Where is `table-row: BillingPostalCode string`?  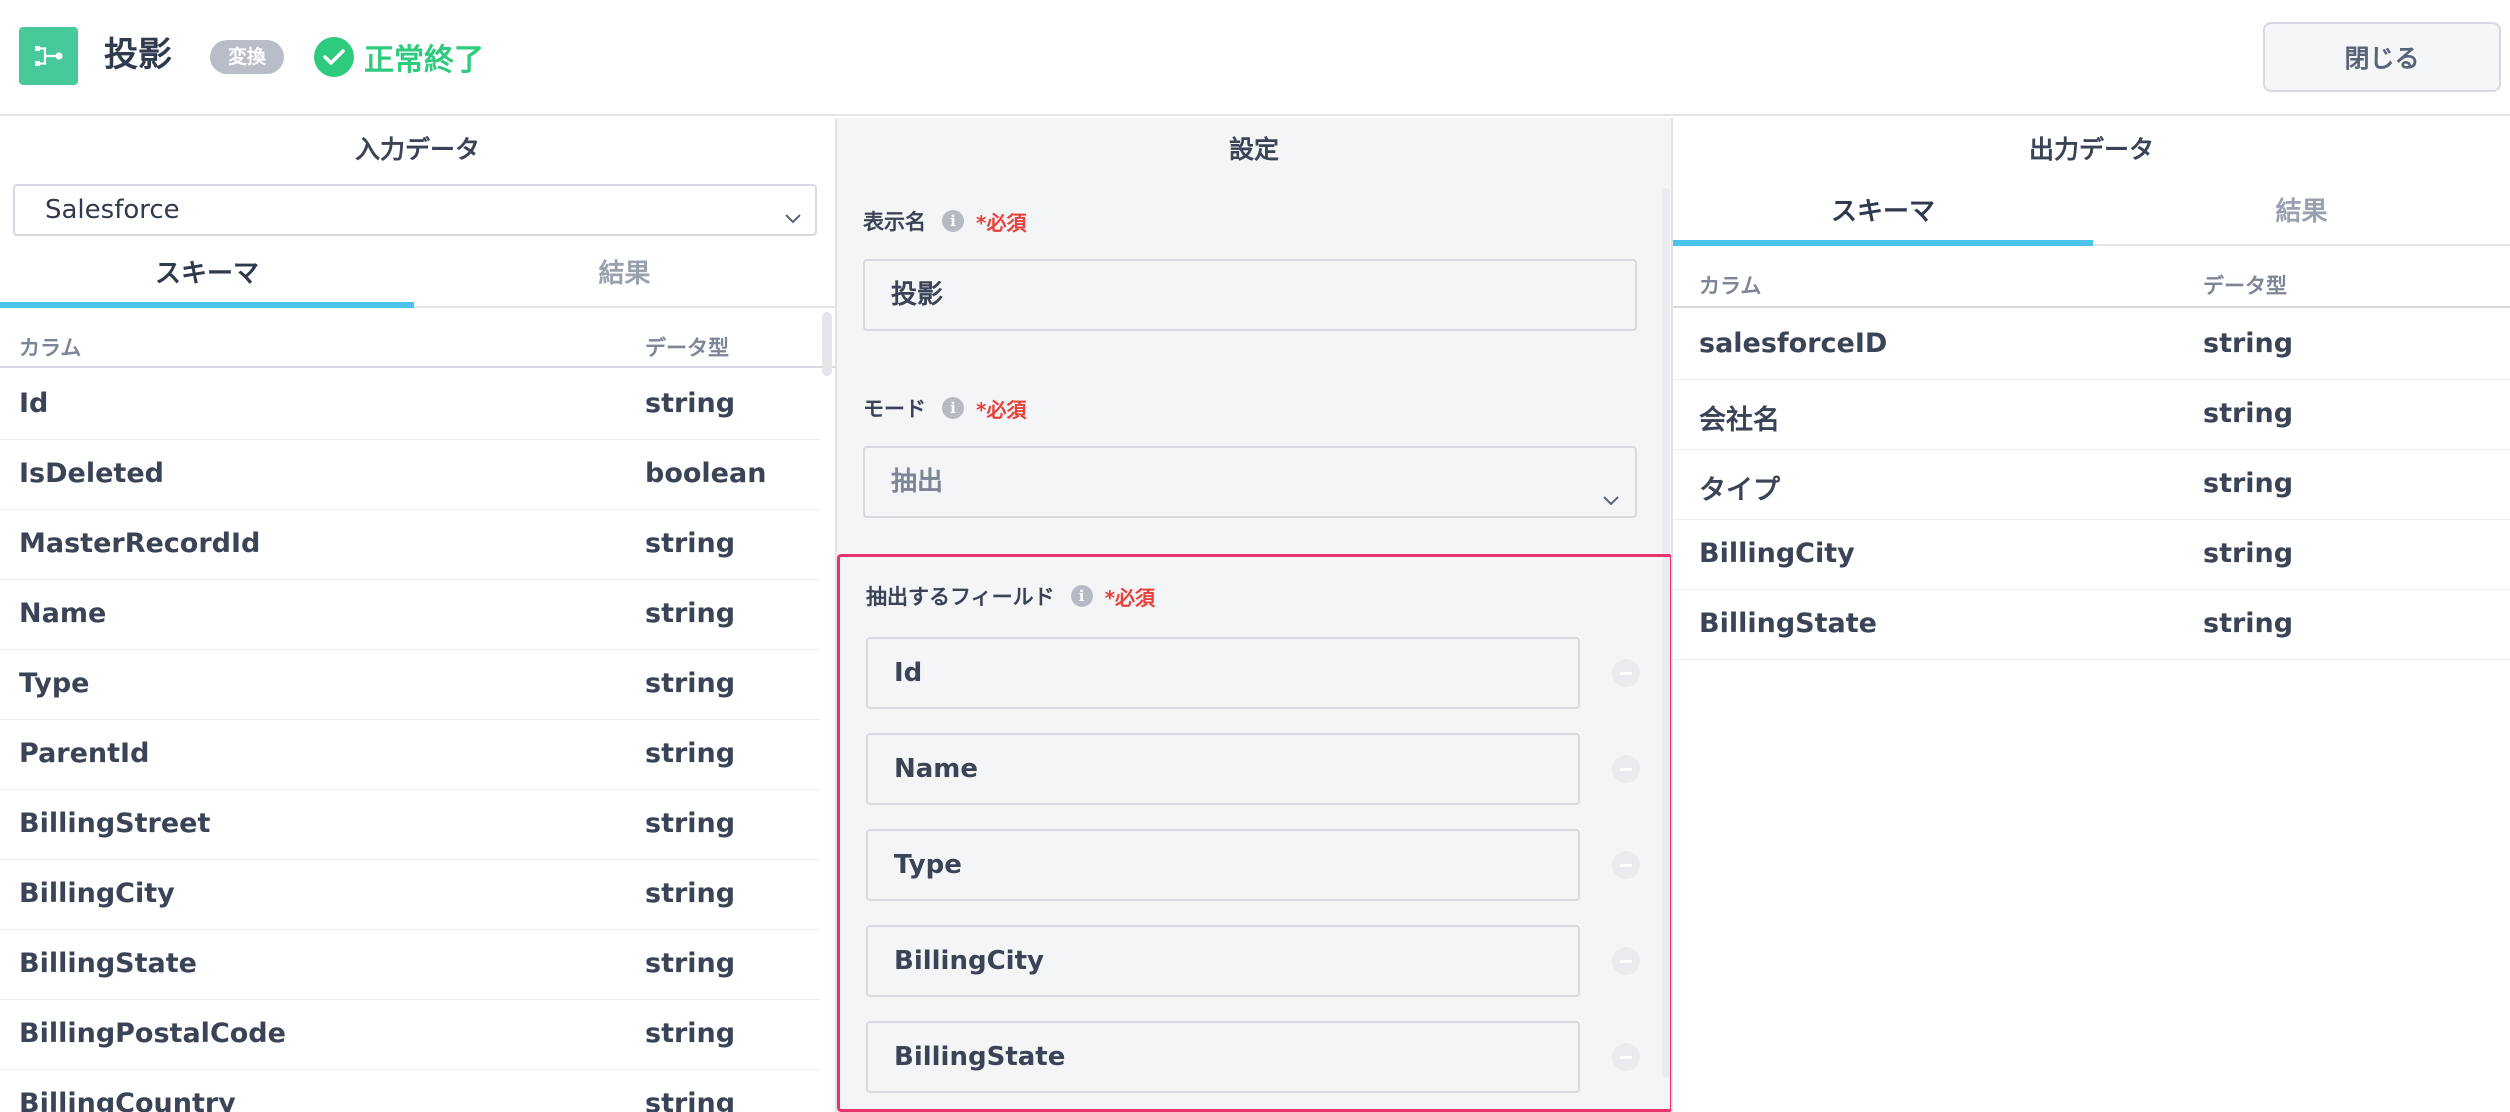 table-row: BillingPostalCode string is located at coordinates (410, 1035).